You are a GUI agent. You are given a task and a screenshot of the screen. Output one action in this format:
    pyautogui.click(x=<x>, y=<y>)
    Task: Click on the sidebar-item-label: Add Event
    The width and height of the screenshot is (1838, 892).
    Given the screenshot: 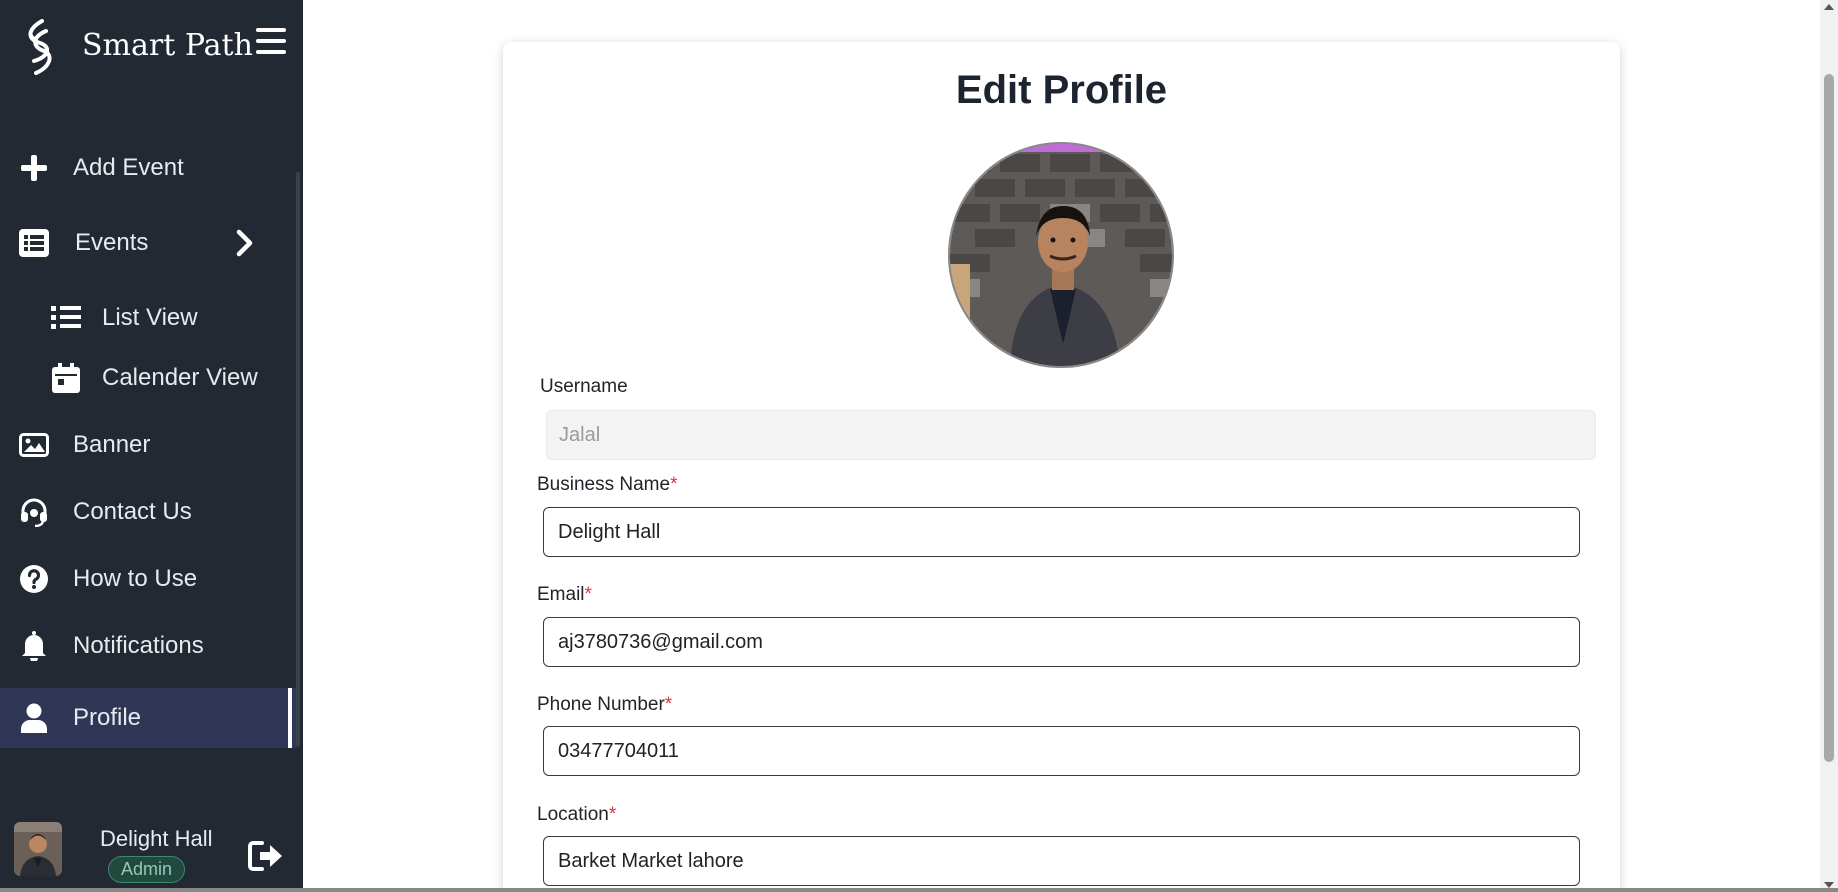 What is the action you would take?
    pyautogui.click(x=128, y=167)
    